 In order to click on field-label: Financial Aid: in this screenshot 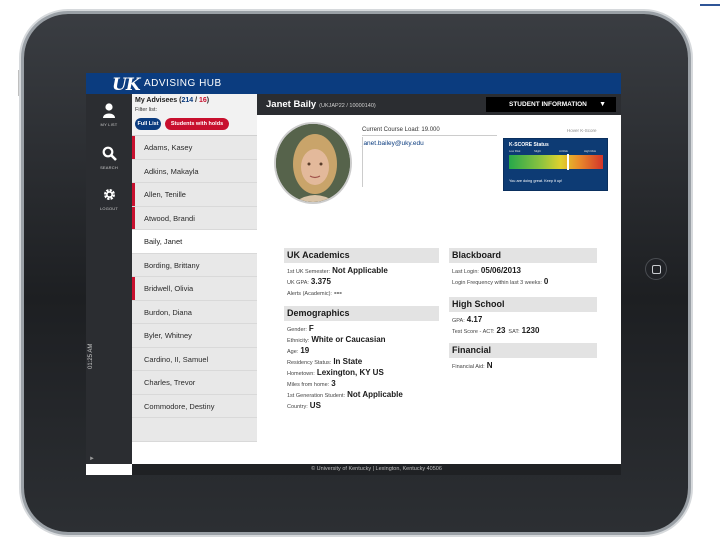, I will do `click(468, 367)`.